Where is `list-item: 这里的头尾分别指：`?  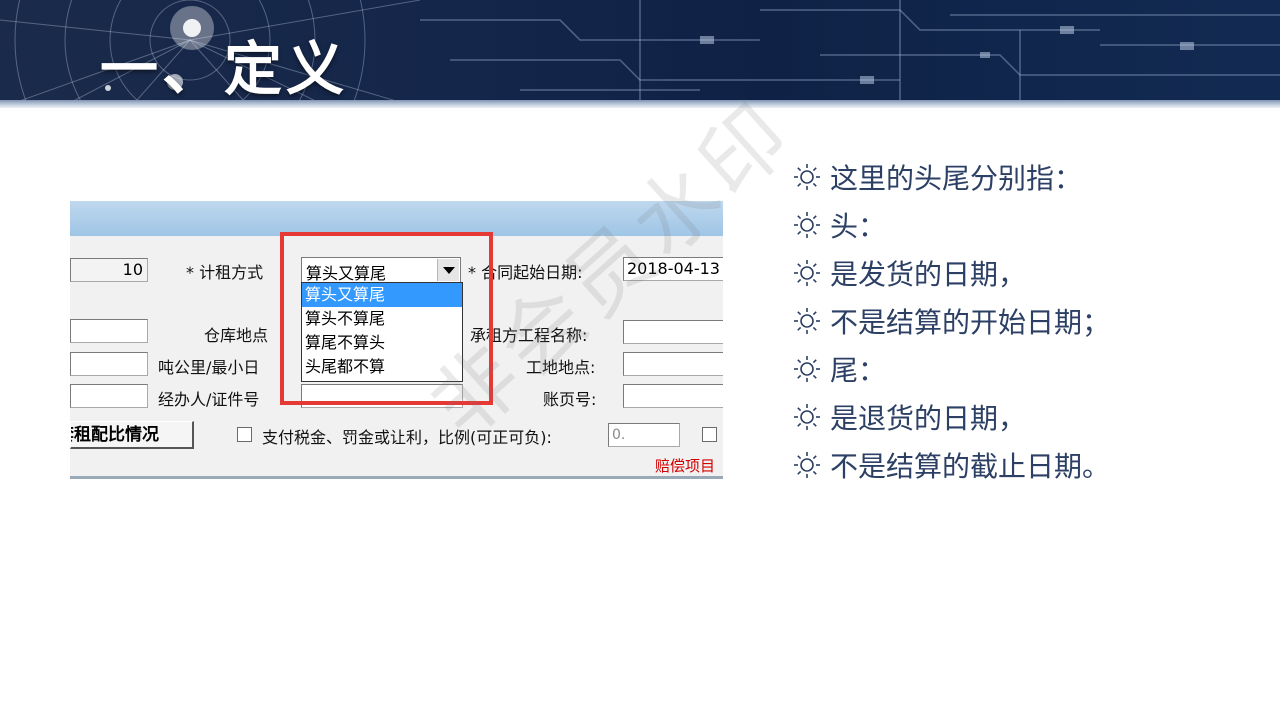
list-item: 这里的头尾分别指： is located at coordinates (951, 177).